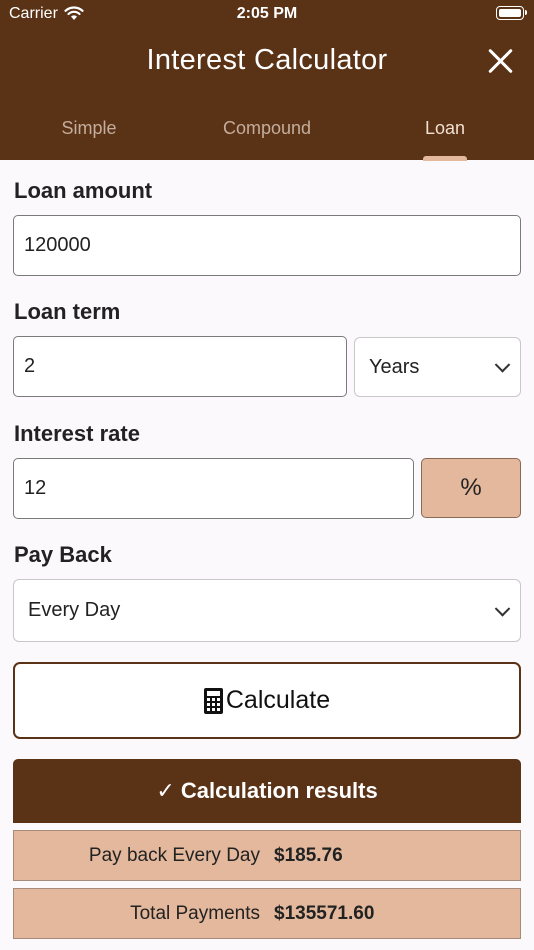 The width and height of the screenshot is (534, 950). Describe the element at coordinates (308, 855) in the screenshot. I see `result-value: $185.76` at that location.